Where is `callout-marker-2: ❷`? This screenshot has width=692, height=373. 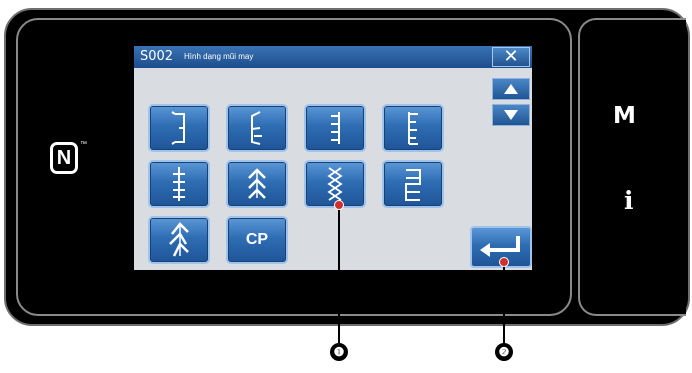
callout-marker-2: ❷ is located at coordinates (504, 352).